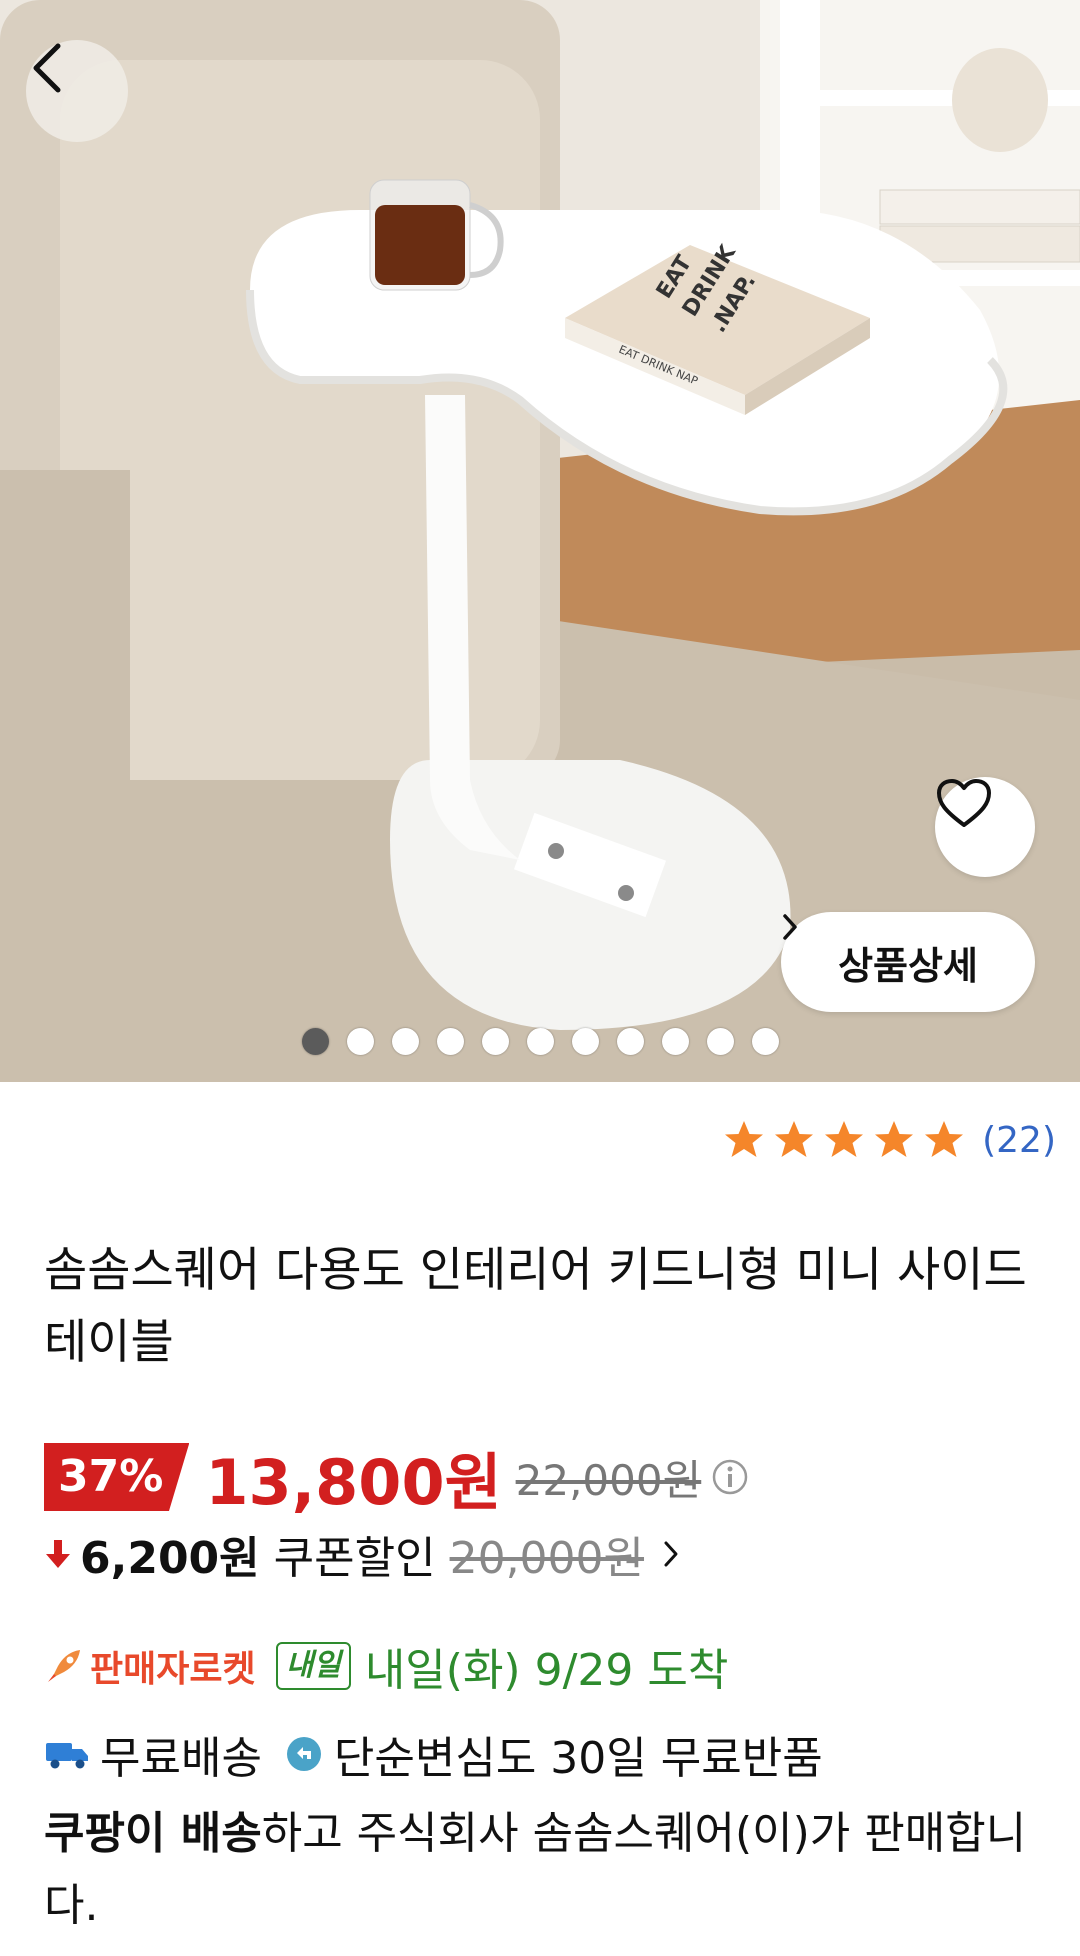 The height and width of the screenshot is (1956, 1080). What do you see at coordinates (170, 1558) in the screenshot?
I see `coupon-amount: 6,200원` at bounding box center [170, 1558].